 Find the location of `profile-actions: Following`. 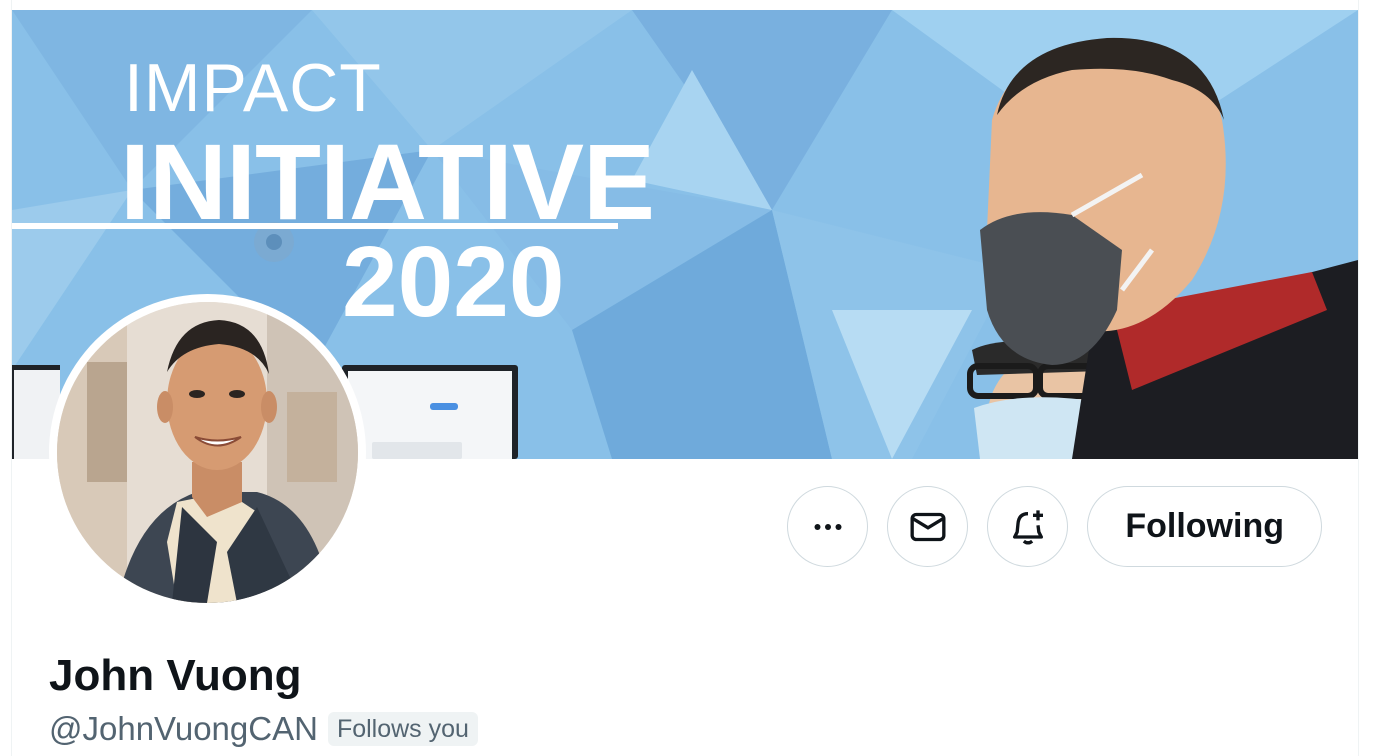

profile-actions: Following is located at coordinates (1054, 526).